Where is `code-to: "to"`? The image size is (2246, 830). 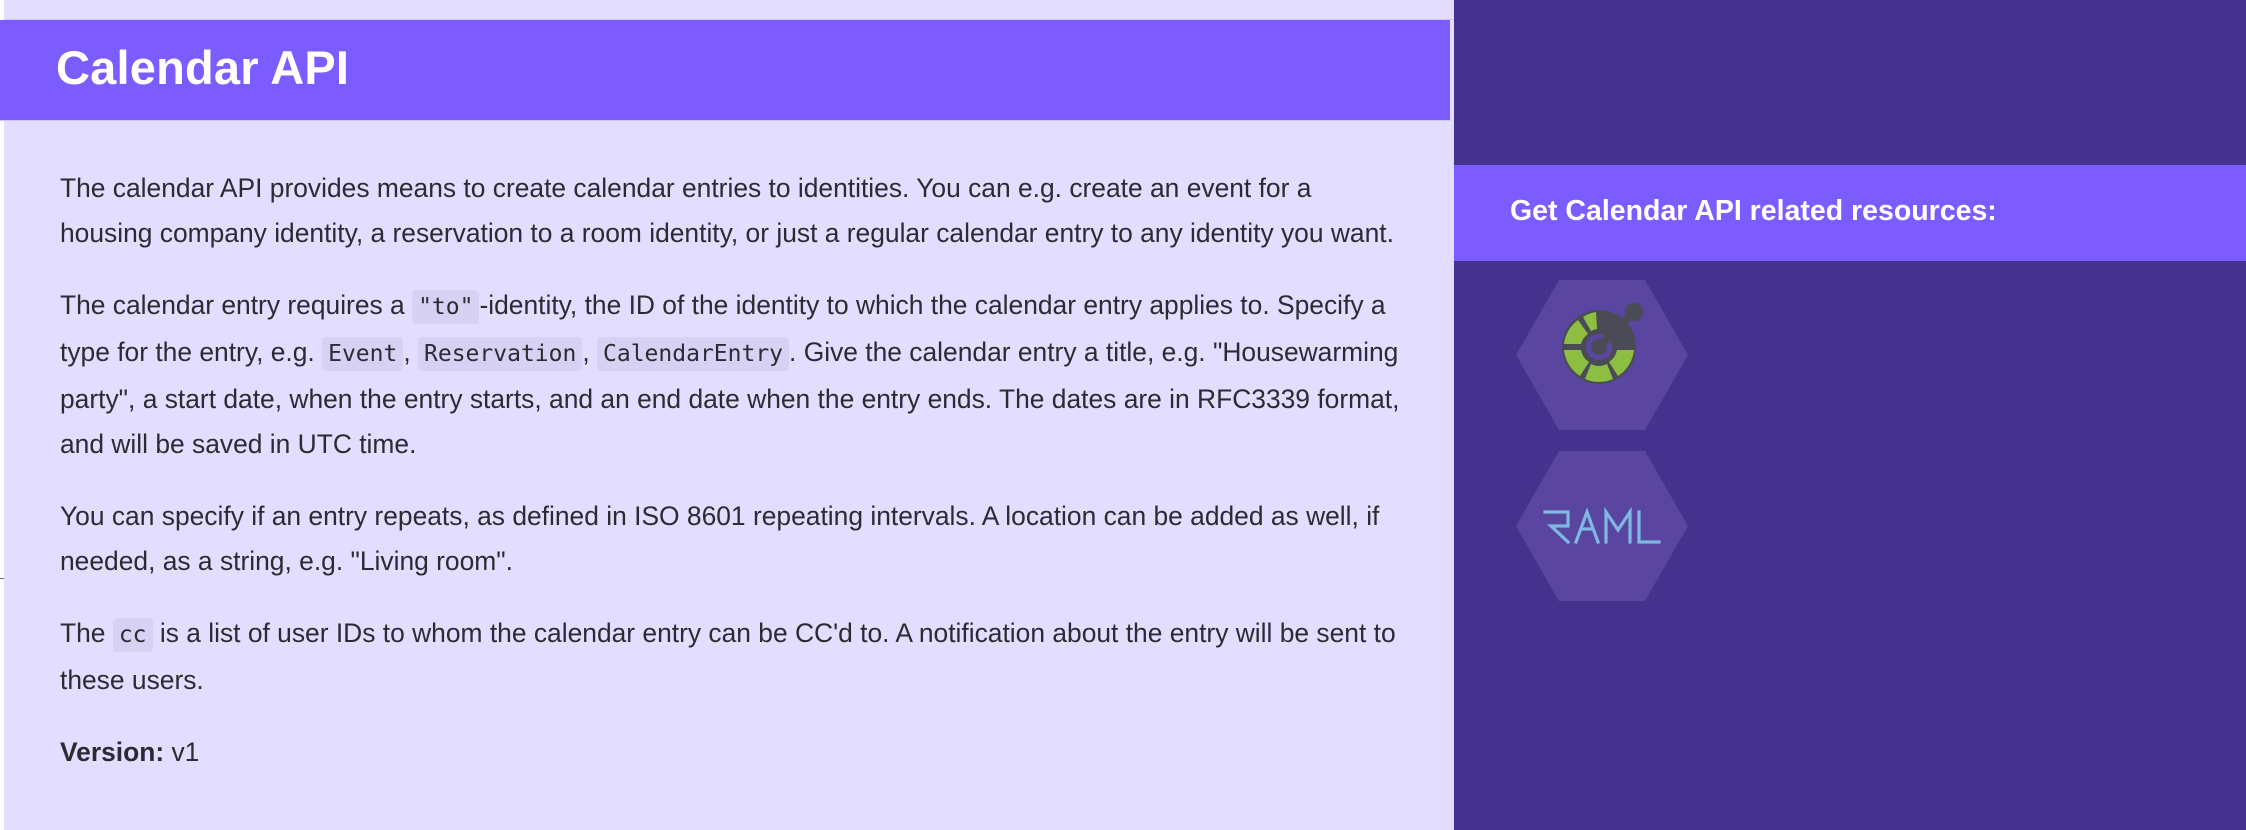
code-to: "to" is located at coordinates (446, 307).